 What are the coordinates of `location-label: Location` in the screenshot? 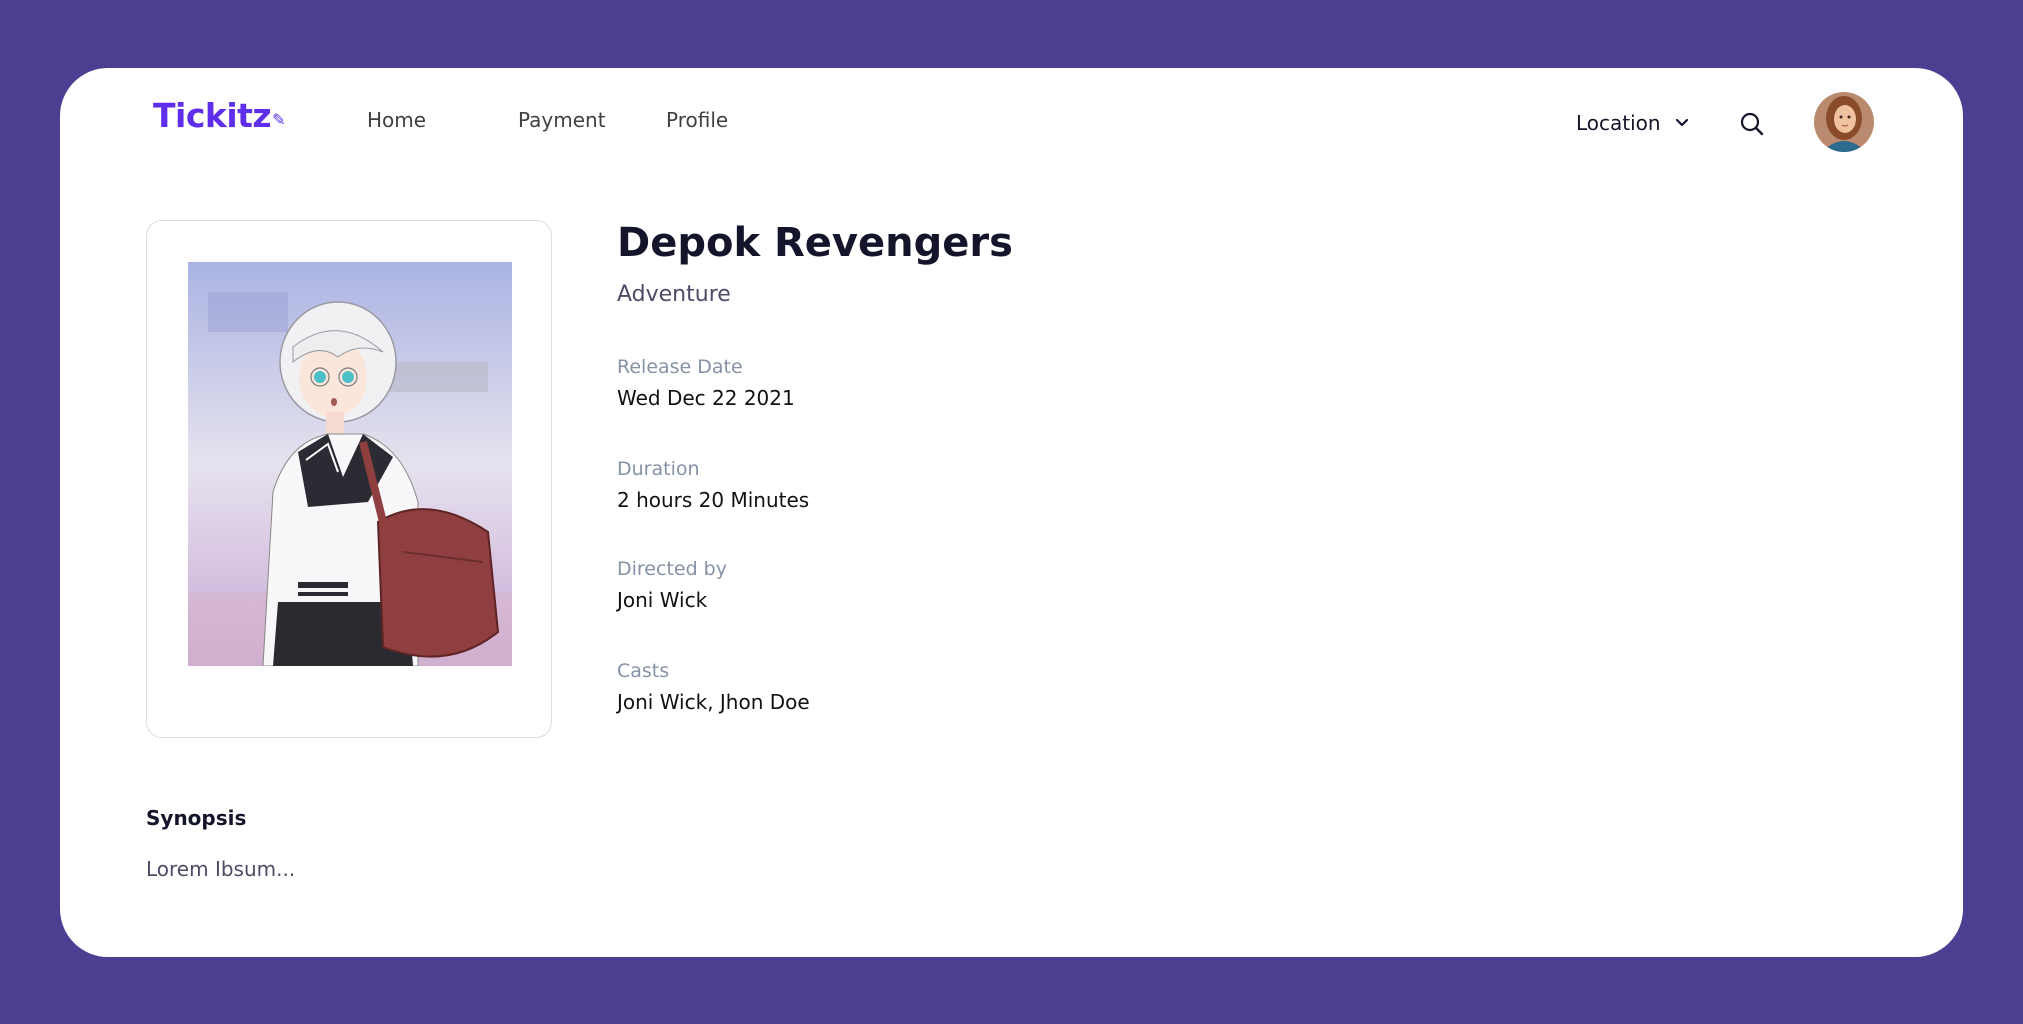 It's located at (1618, 123).